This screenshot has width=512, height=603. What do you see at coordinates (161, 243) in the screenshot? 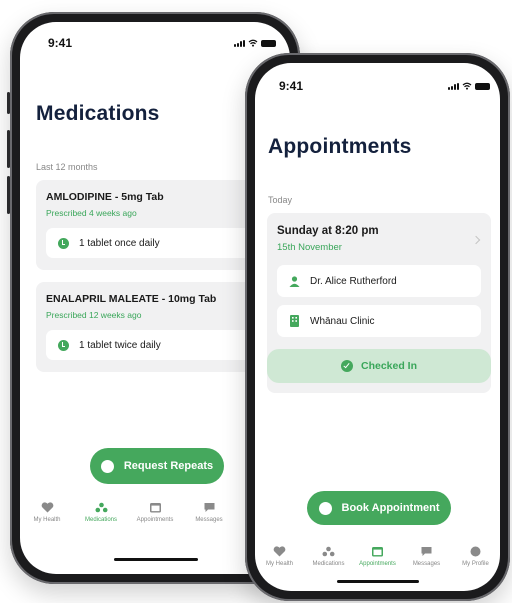
I see `dosage-pill: 1 tablet once daily` at bounding box center [161, 243].